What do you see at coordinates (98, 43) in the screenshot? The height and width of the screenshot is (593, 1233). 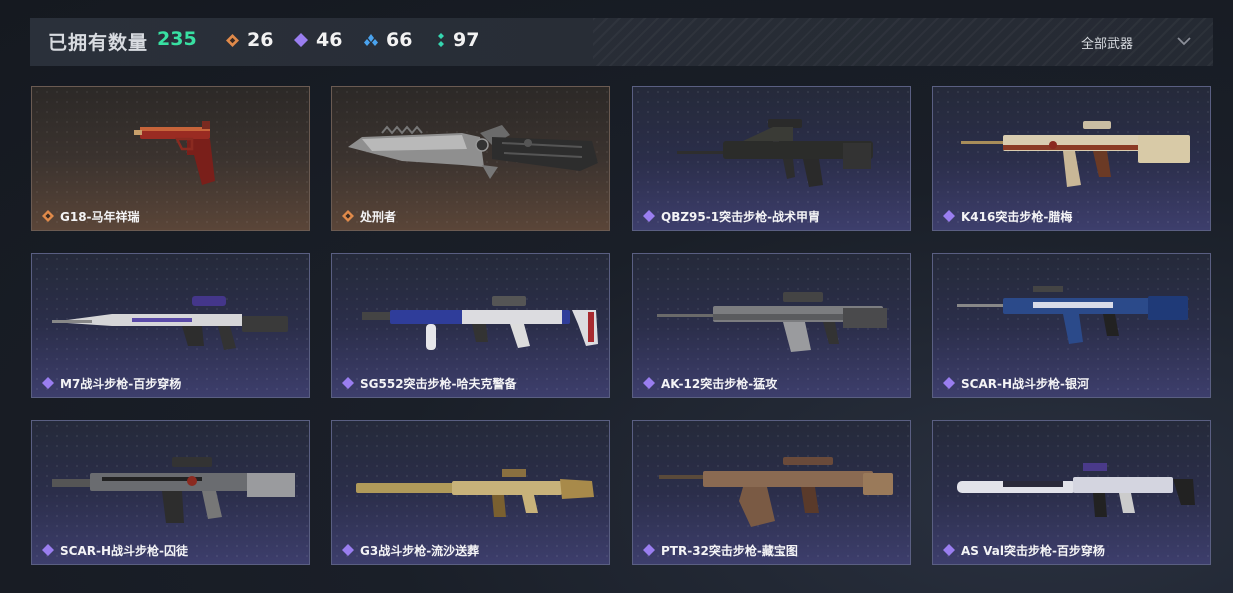 I see `owned-count-label: 已拥有数量` at bounding box center [98, 43].